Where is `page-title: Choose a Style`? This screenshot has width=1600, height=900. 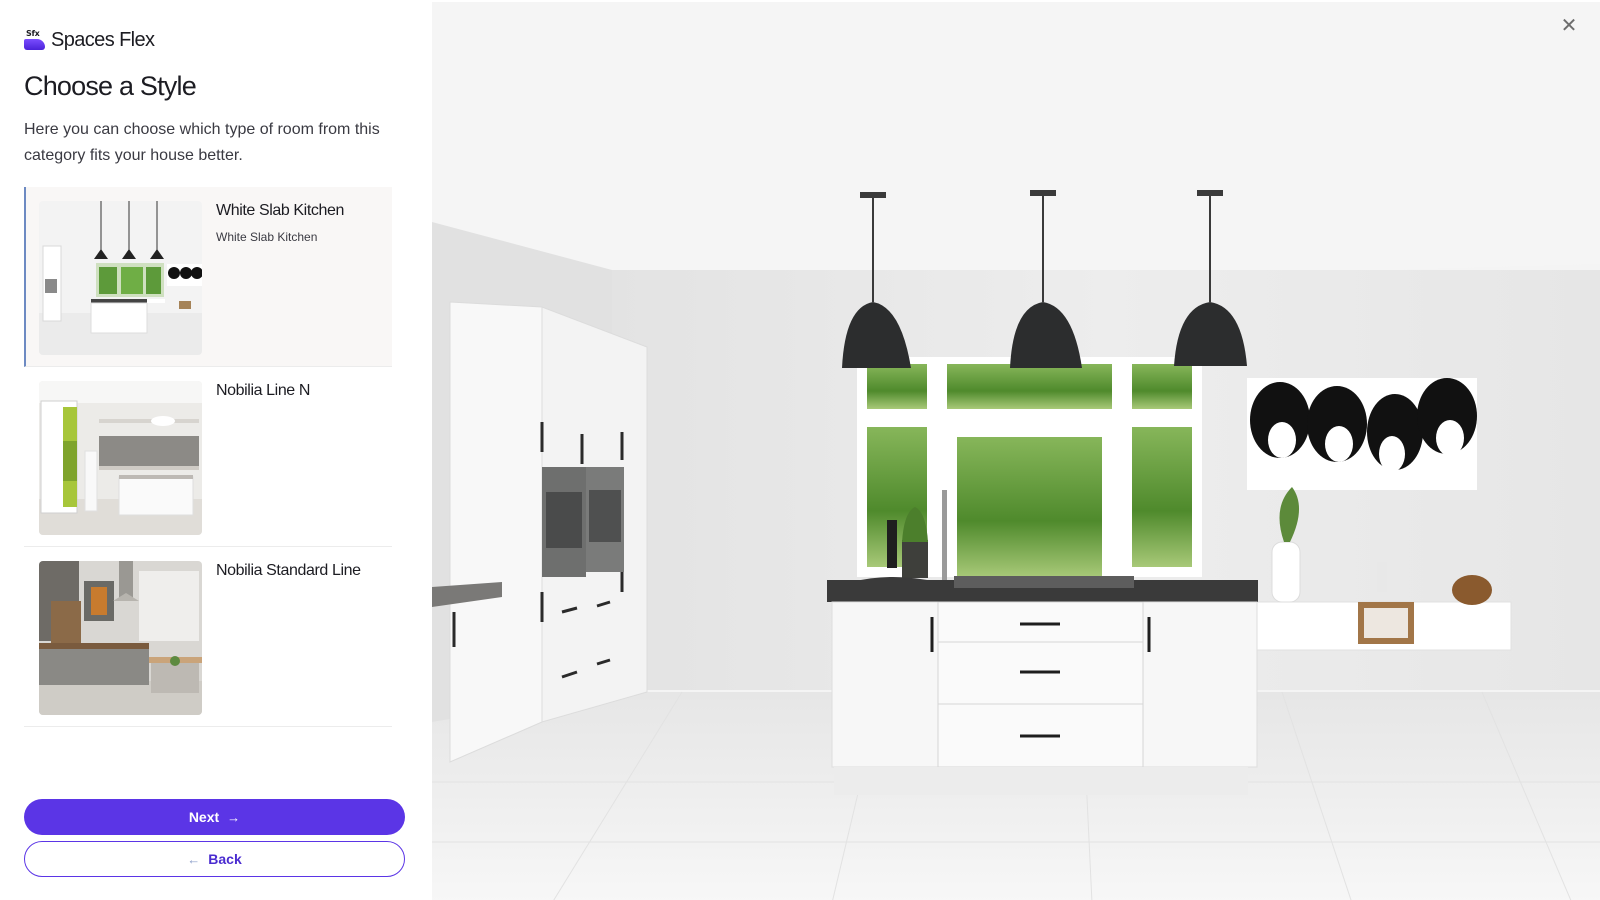
page-title: Choose a Style is located at coordinates (110, 86).